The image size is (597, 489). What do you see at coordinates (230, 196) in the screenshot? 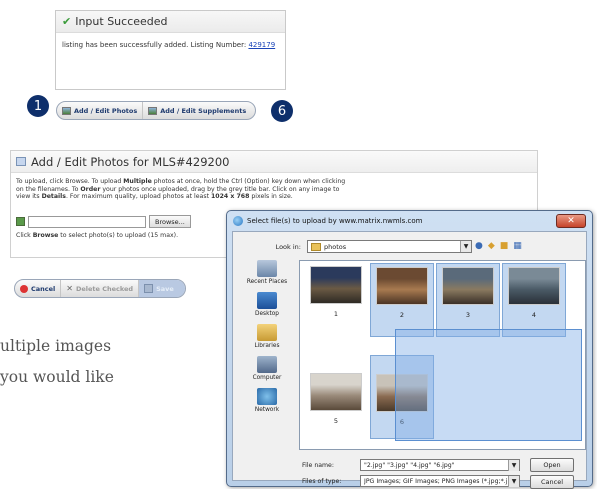
I see `instr-size: 1024 x 768` at bounding box center [230, 196].